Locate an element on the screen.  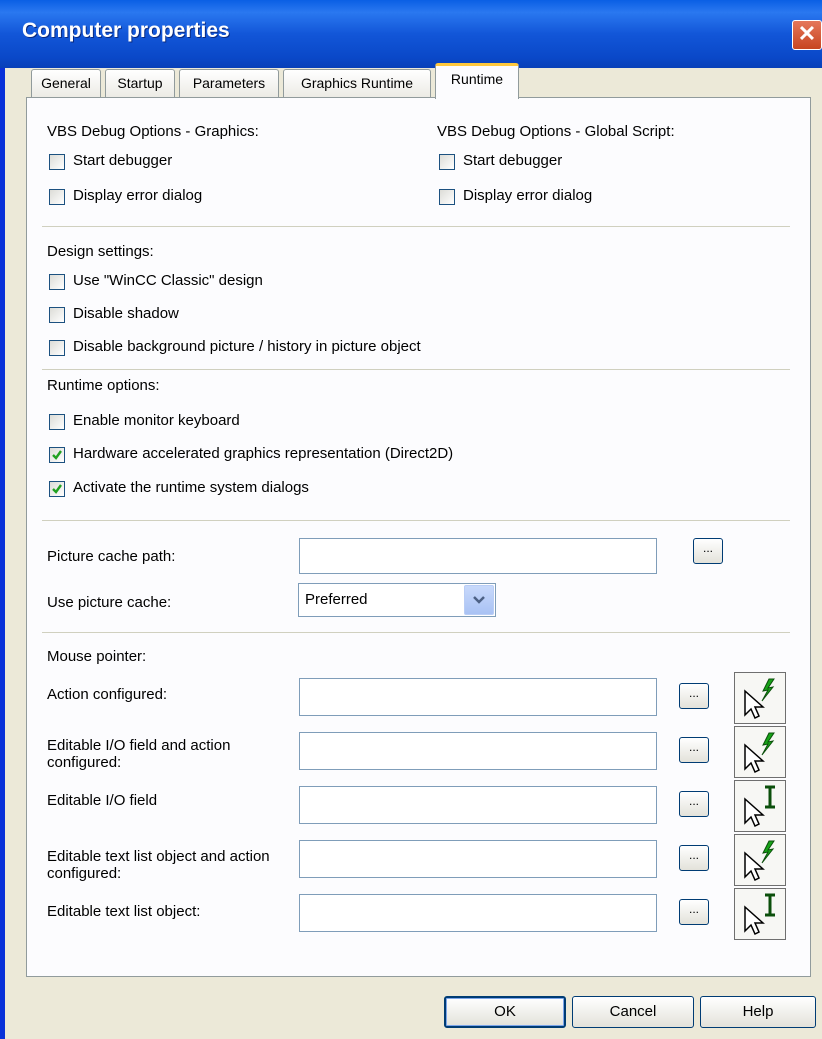
runtime-system-dialogs-checkbox is located at coordinates (57, 489).